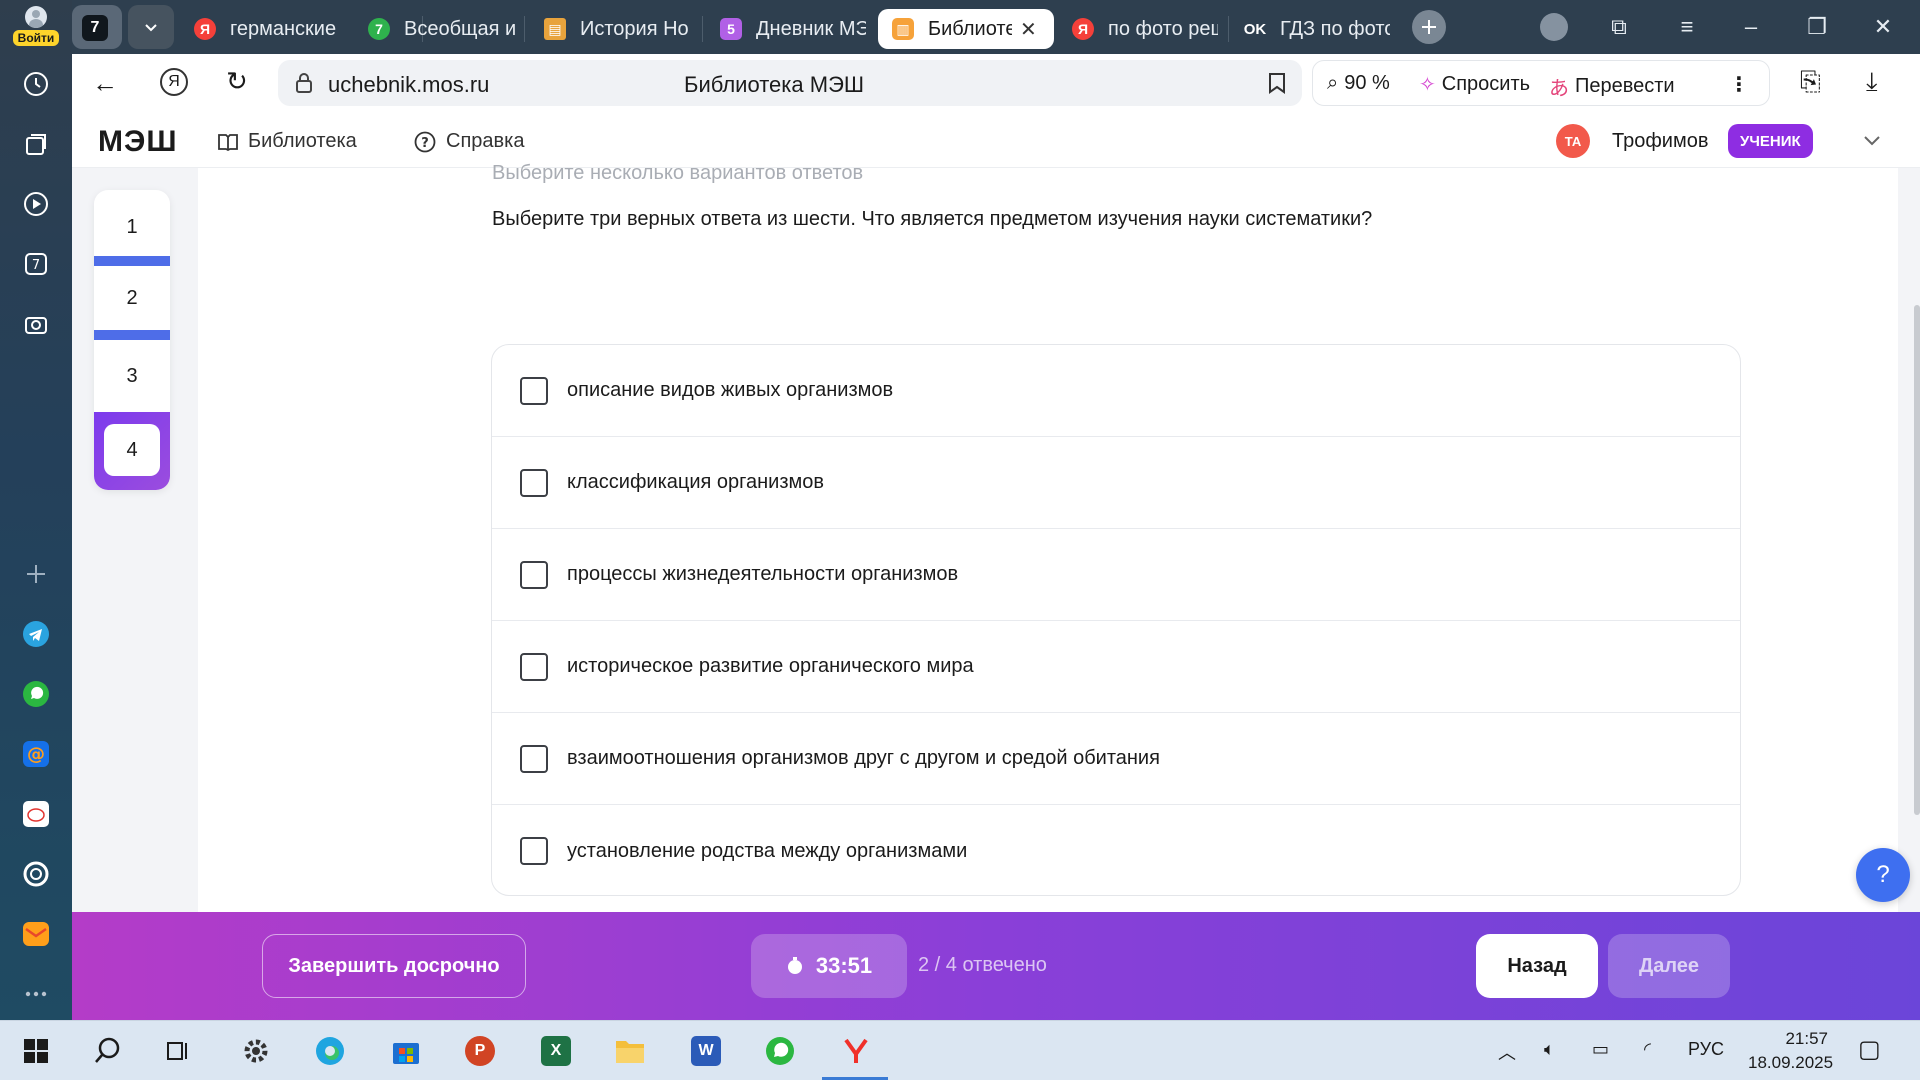 Image resolution: width=1920 pixels, height=1080 pixels. I want to click on bookmark-icon, so click(1277, 83).